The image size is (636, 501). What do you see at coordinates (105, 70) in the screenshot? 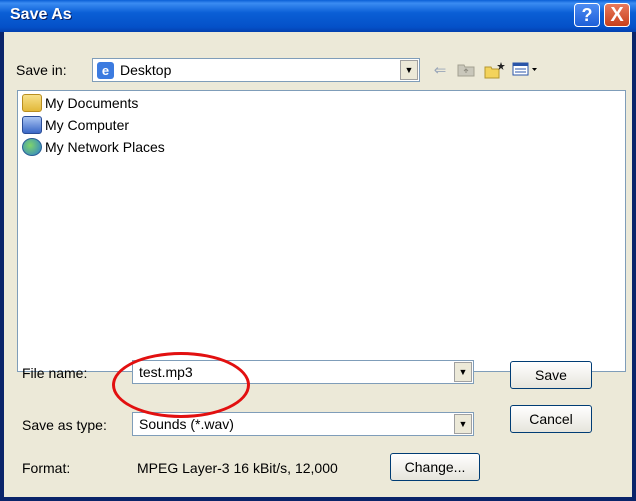
I see `desktop-icon: e` at bounding box center [105, 70].